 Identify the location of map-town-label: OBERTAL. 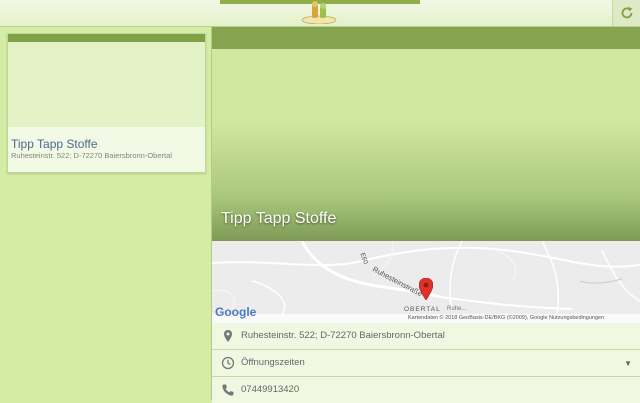
(422, 309).